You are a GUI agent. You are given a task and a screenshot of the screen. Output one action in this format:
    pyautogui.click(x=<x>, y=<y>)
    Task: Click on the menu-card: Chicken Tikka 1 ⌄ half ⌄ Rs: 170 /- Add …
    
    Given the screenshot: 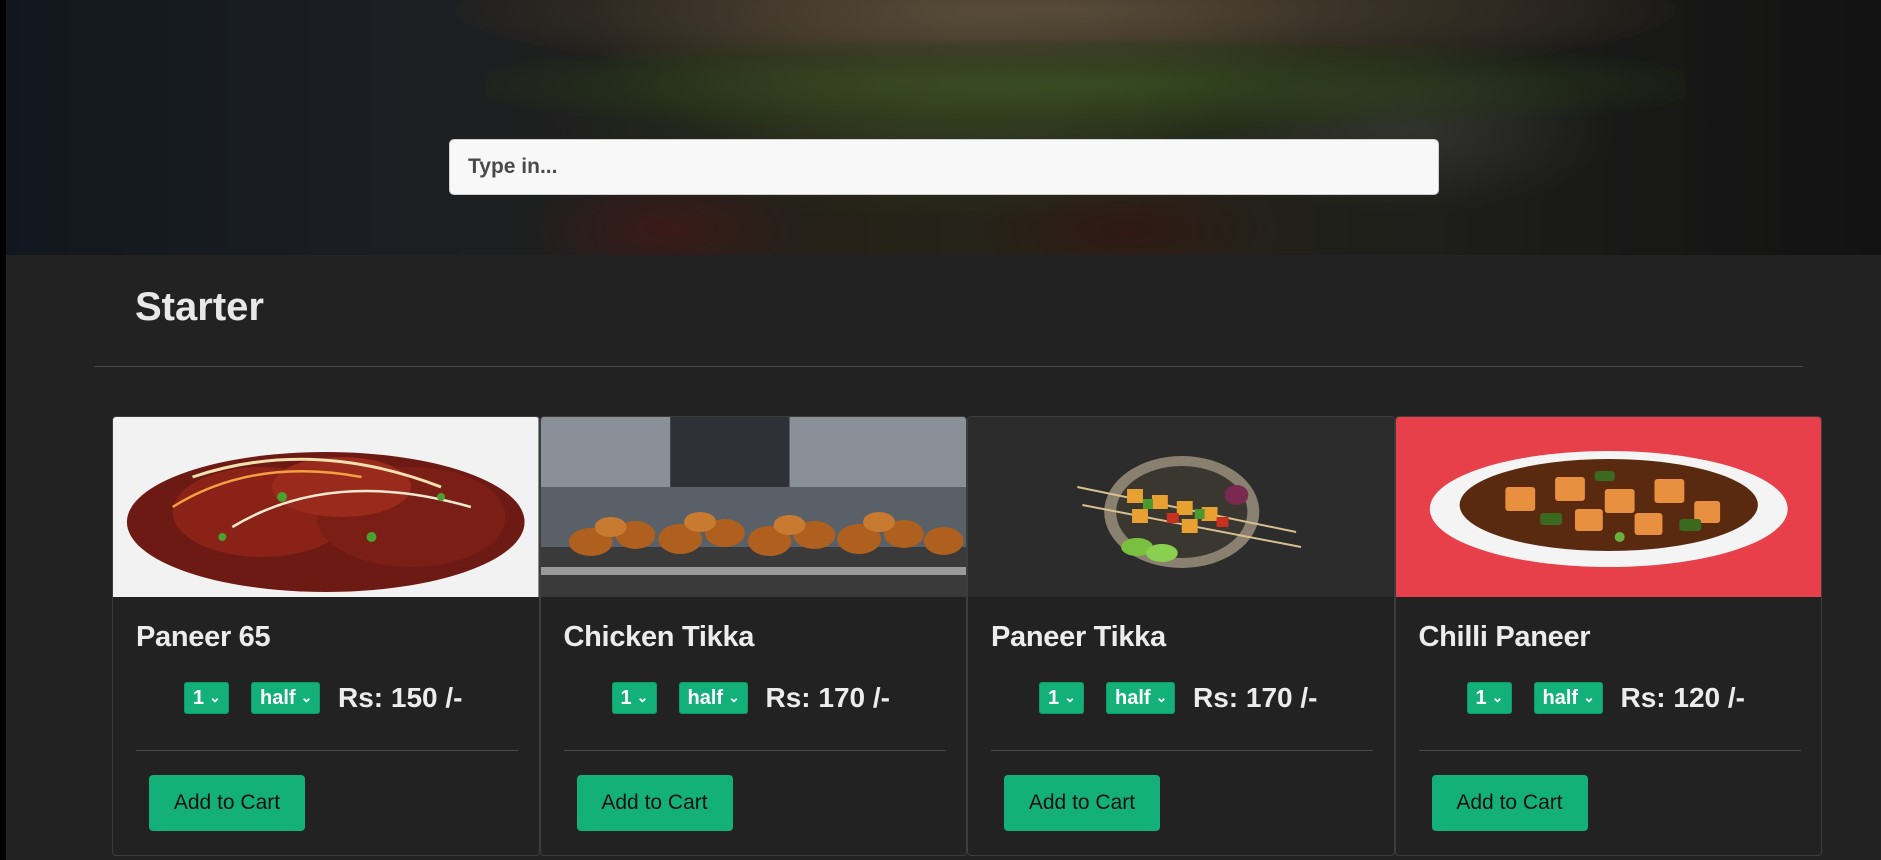 What is the action you would take?
    pyautogui.click(x=753, y=636)
    